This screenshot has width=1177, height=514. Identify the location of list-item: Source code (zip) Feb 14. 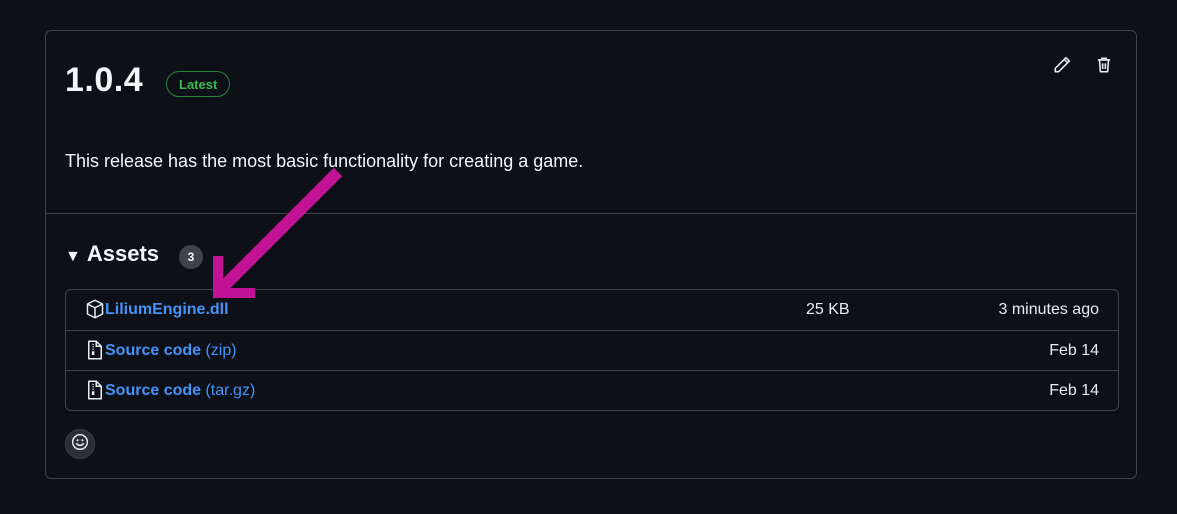
(592, 350).